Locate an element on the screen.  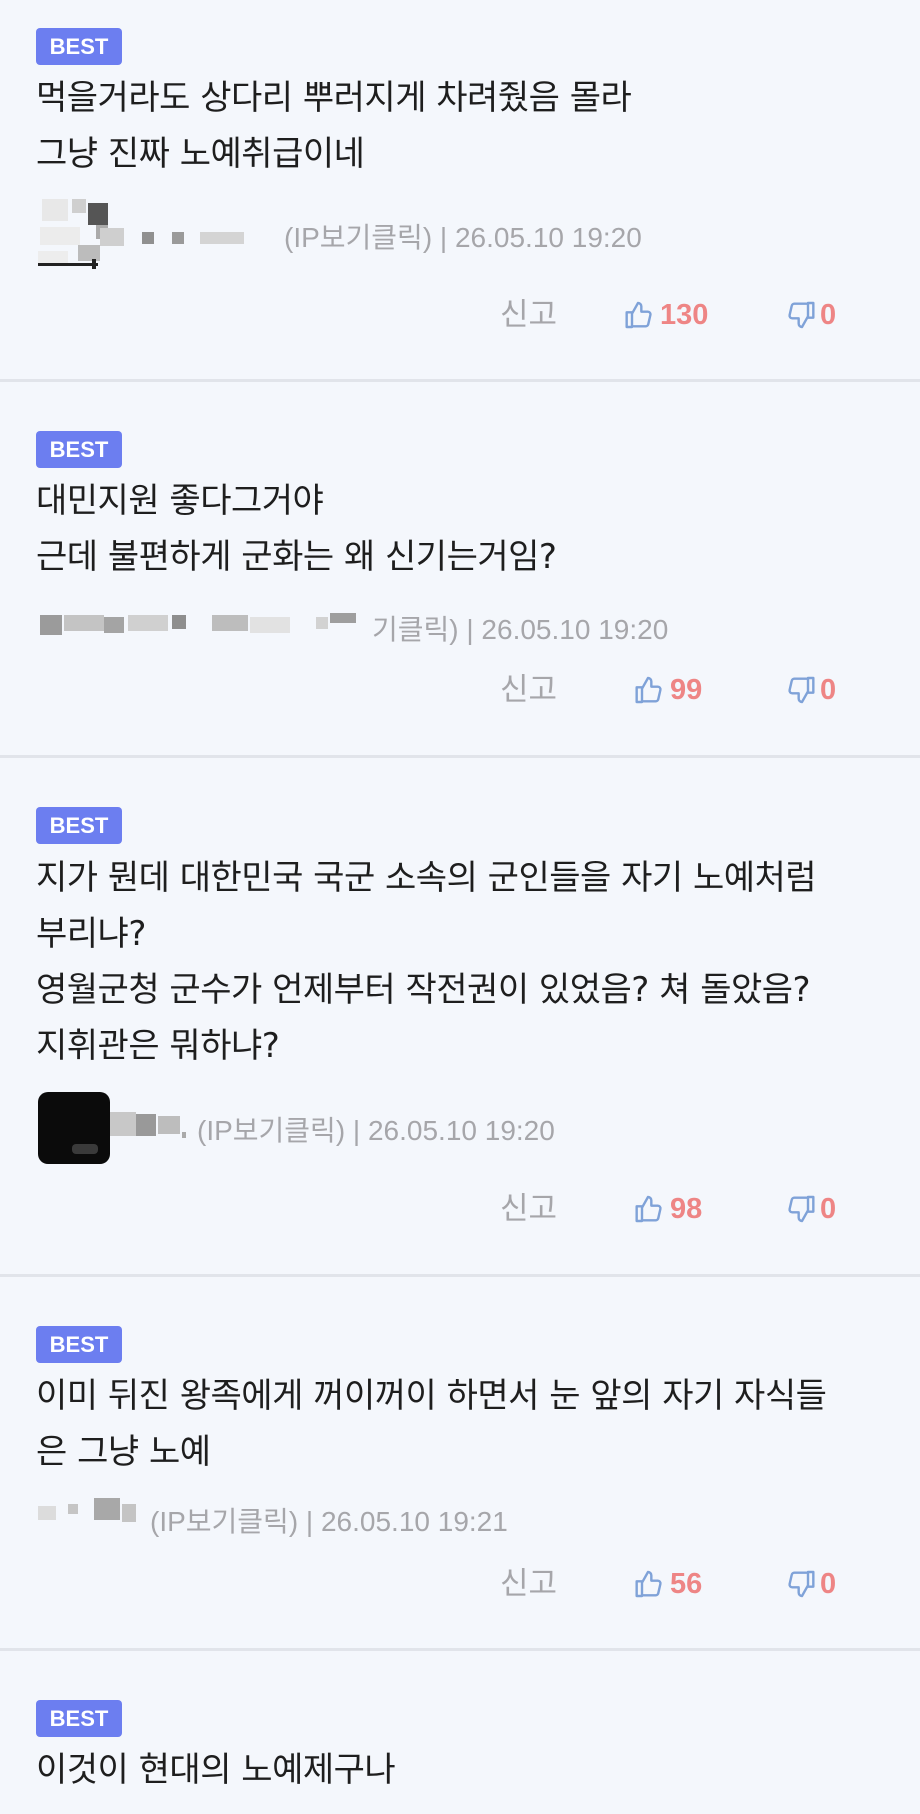
comment-actions: 신고 130 0 is located at coordinates (460, 315).